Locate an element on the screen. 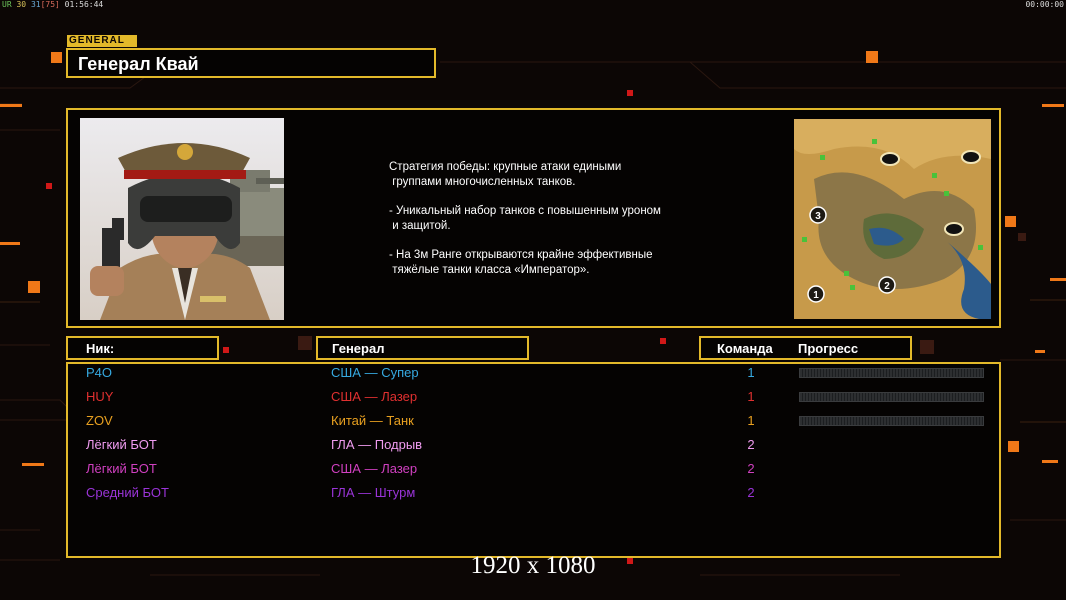  map-start-position: 2 is located at coordinates (887, 286).